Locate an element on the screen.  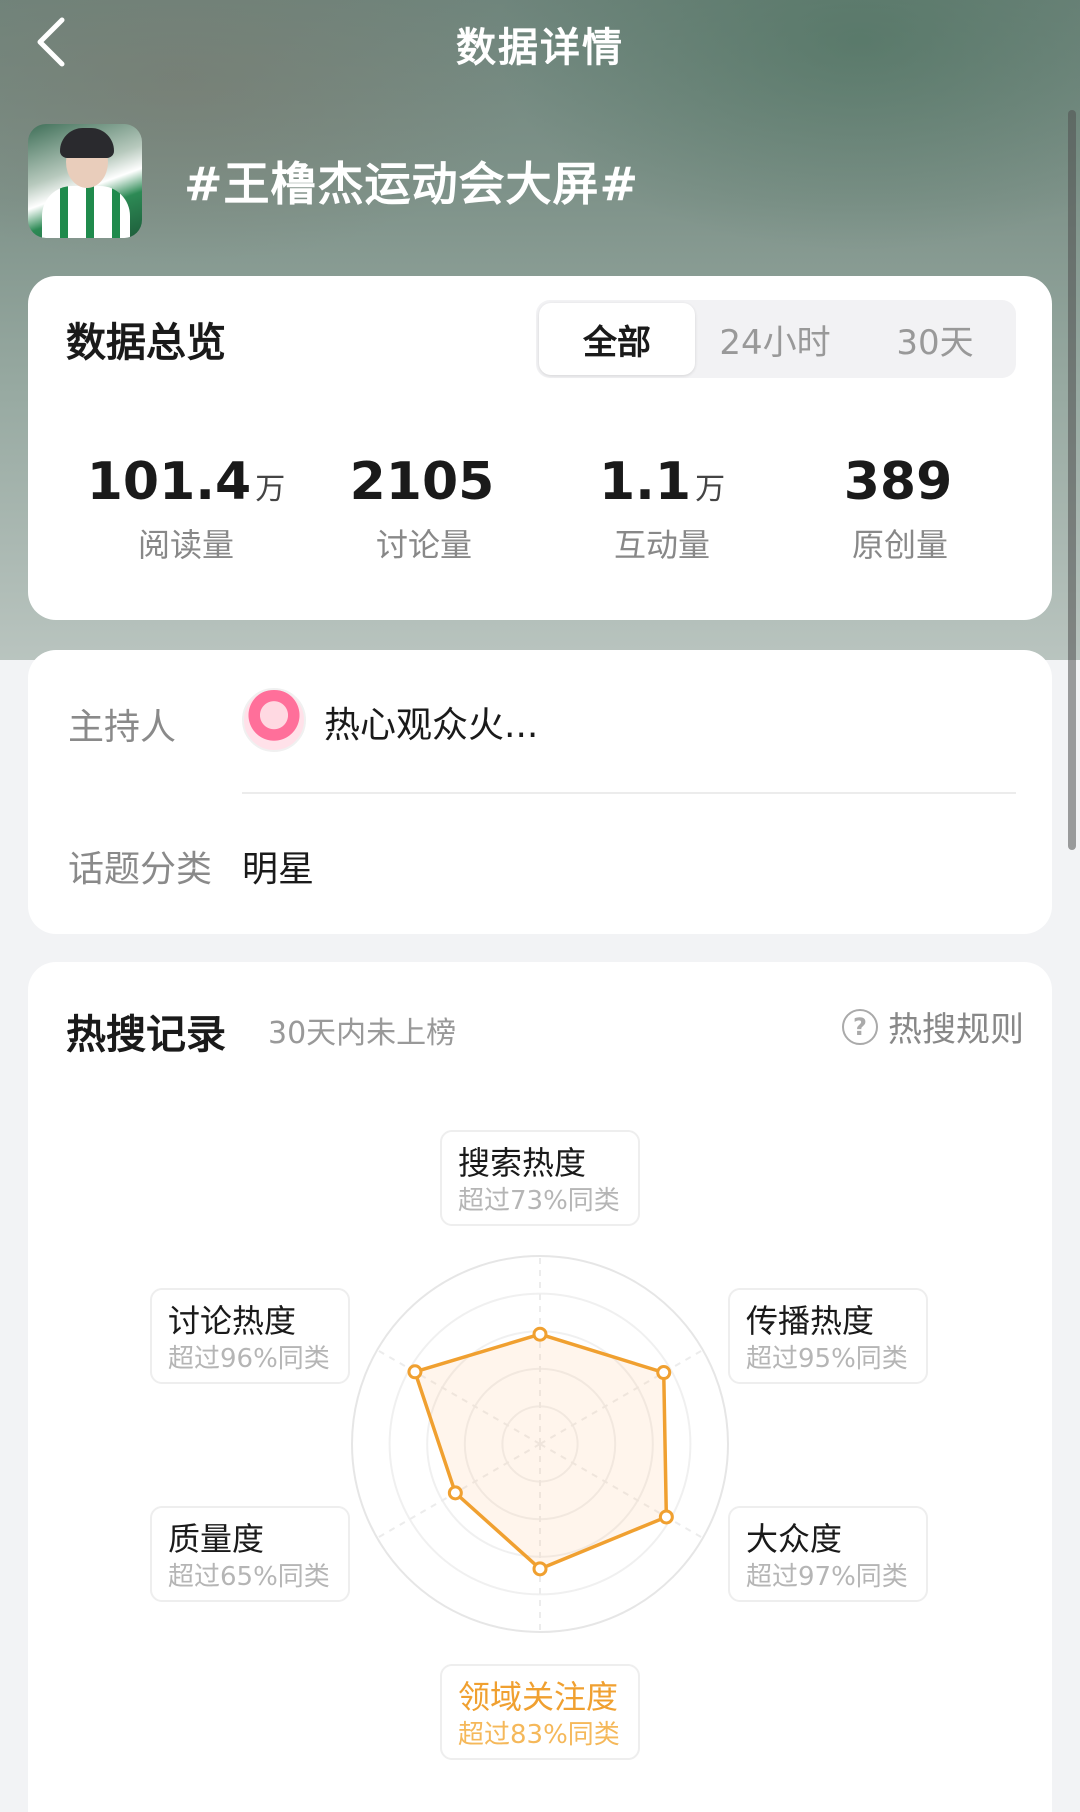
dimension-note: 超过95%同类 is located at coordinates (827, 1359).